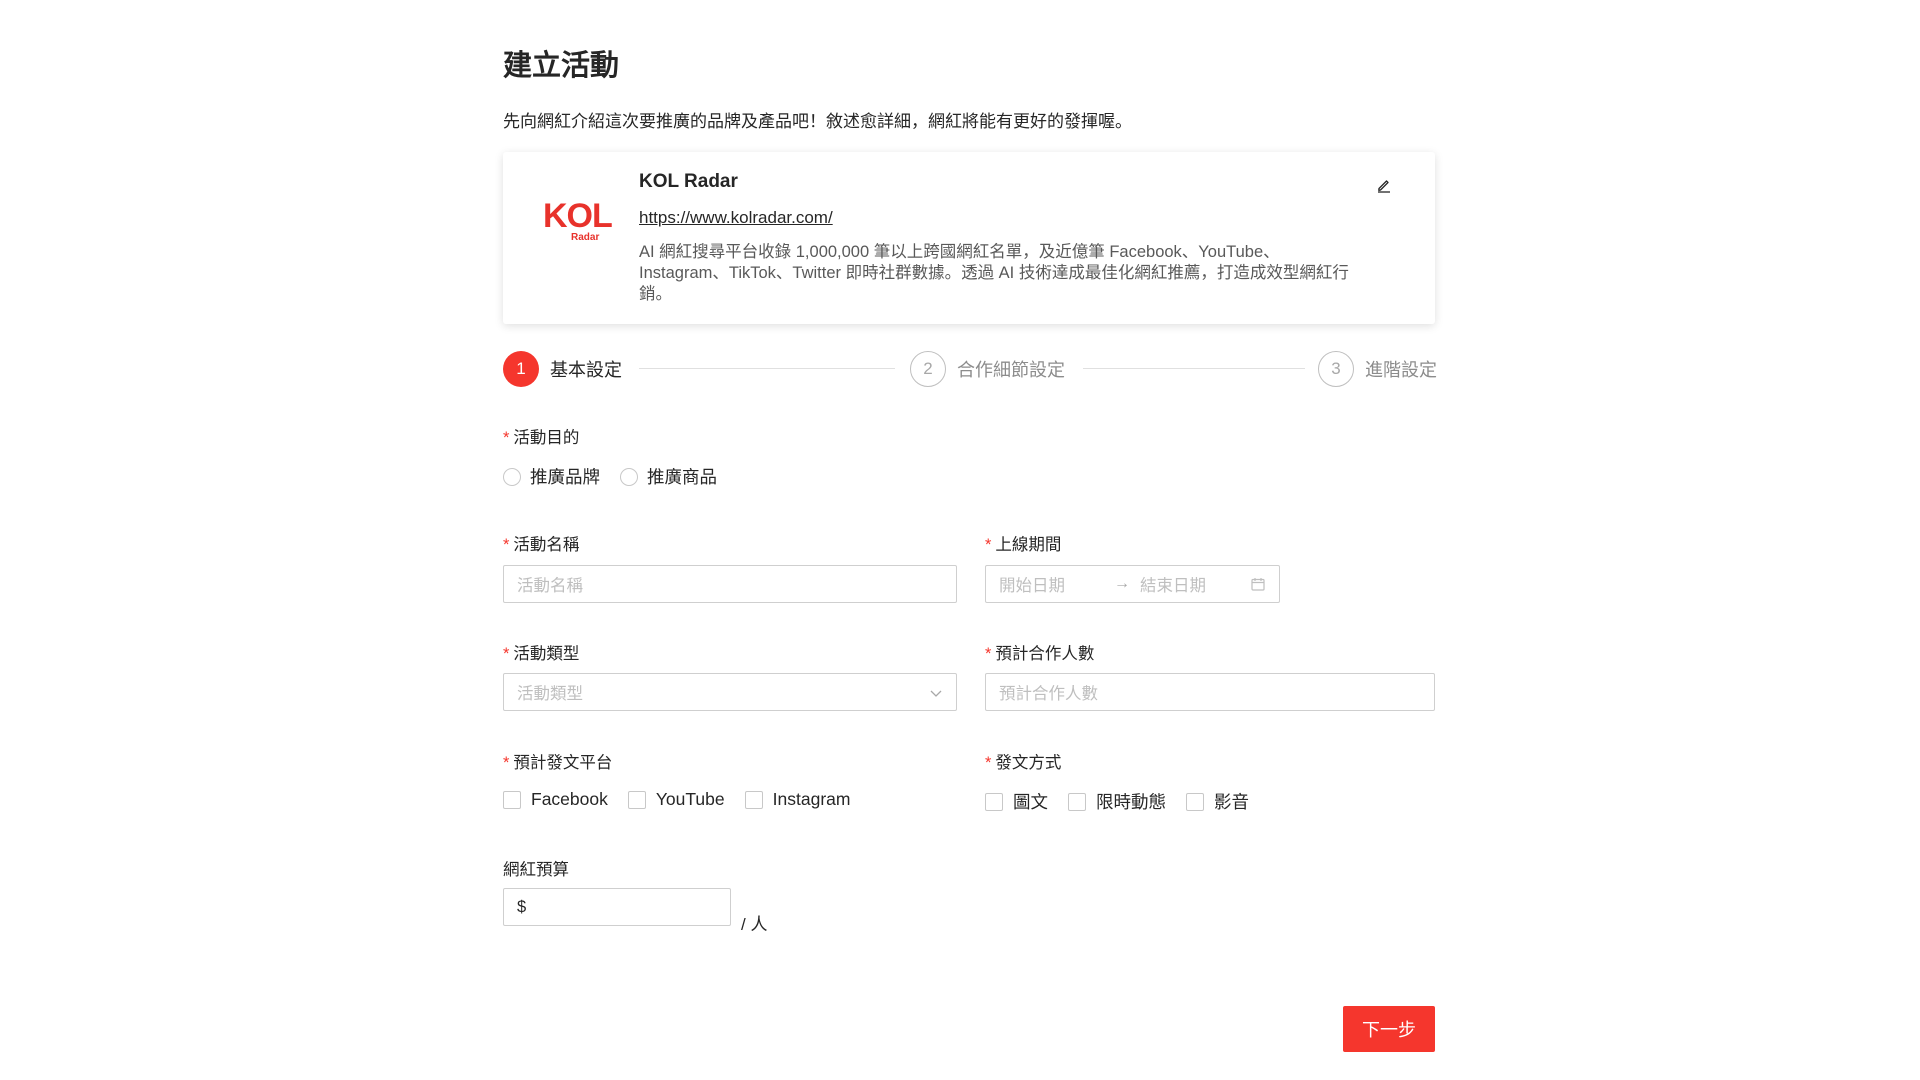  I want to click on campaign-type-select: 活動類型, so click(730, 692).